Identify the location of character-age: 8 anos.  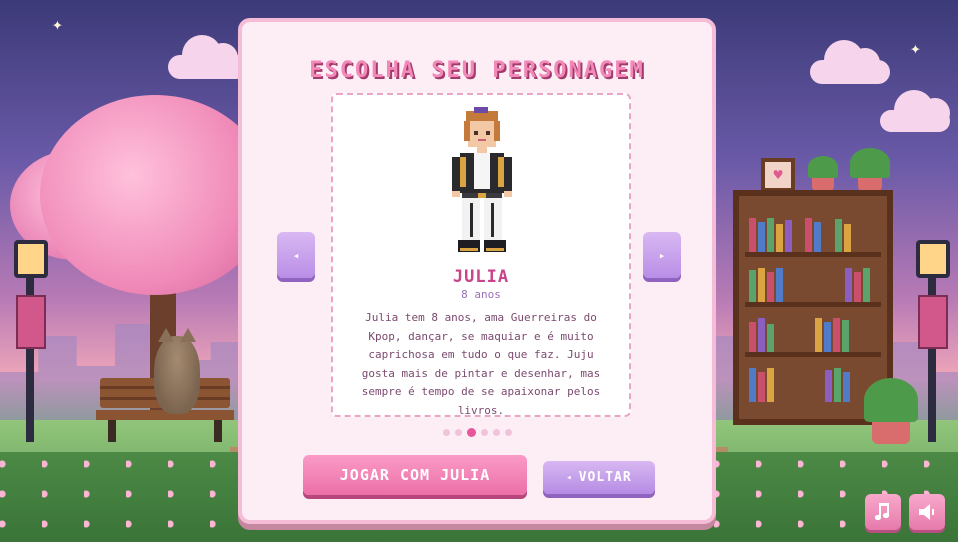
(481, 294).